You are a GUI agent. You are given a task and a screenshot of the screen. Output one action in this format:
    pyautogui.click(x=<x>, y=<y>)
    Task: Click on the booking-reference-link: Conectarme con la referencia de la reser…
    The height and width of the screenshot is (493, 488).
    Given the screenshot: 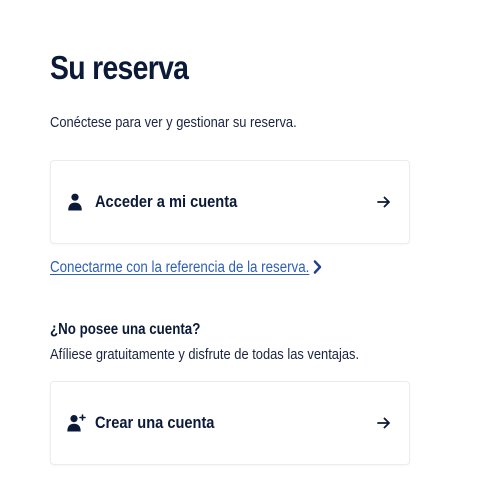 What is the action you would take?
    pyautogui.click(x=185, y=268)
    